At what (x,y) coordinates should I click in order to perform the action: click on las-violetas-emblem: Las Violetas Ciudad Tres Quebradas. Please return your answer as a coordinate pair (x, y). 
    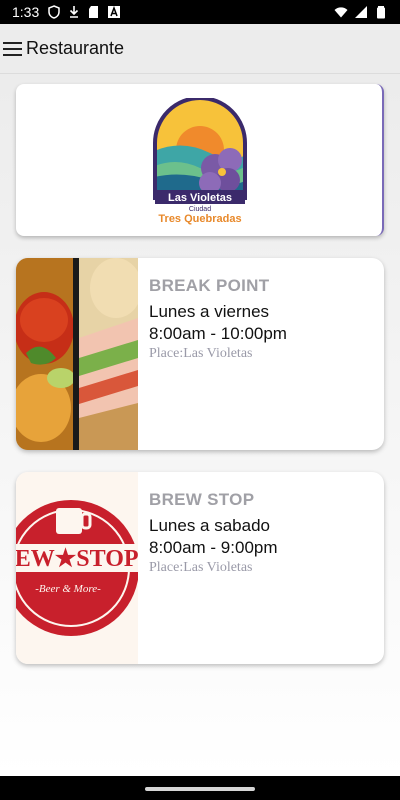
    Looking at the image, I should click on (200, 160).